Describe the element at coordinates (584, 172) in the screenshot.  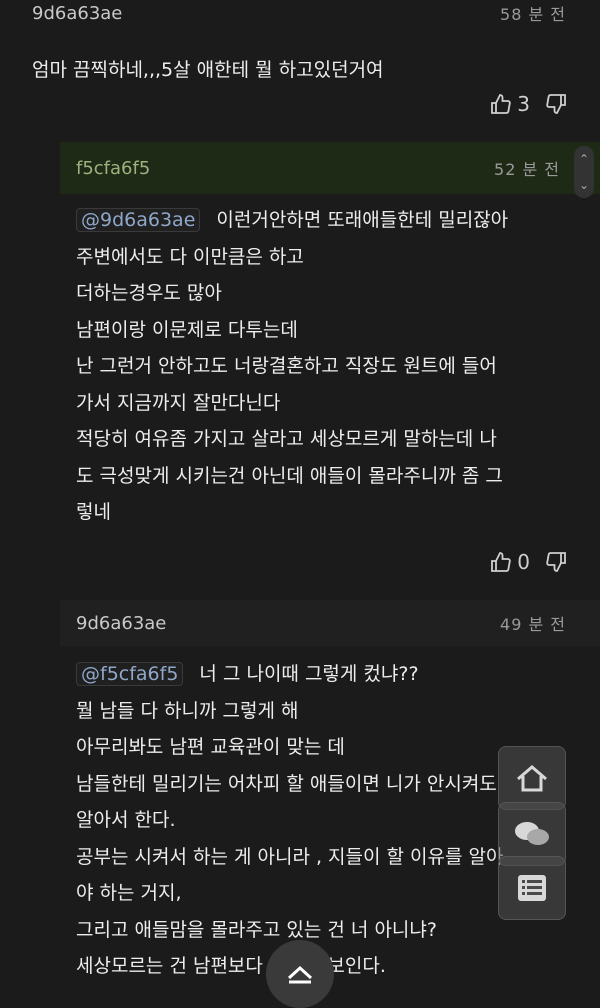
I see `scroll-control: ⌃ ⌄` at that location.